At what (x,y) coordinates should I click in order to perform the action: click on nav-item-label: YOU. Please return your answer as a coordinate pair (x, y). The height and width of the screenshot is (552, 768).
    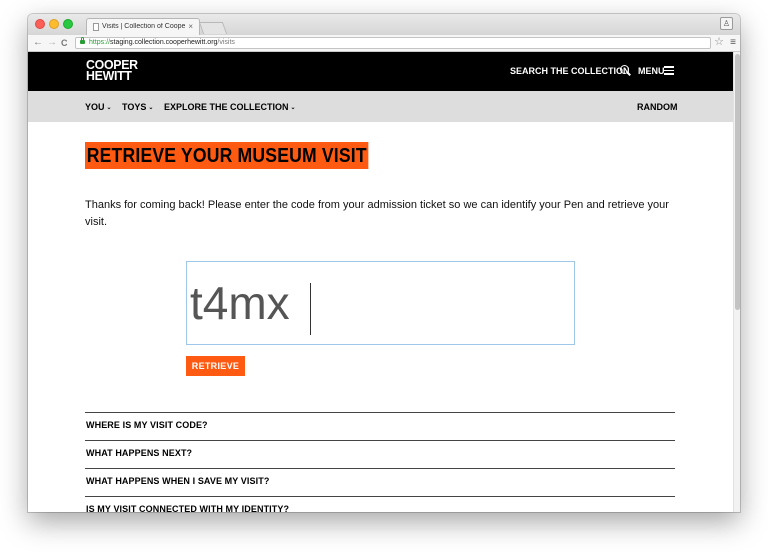
    Looking at the image, I should click on (95, 107).